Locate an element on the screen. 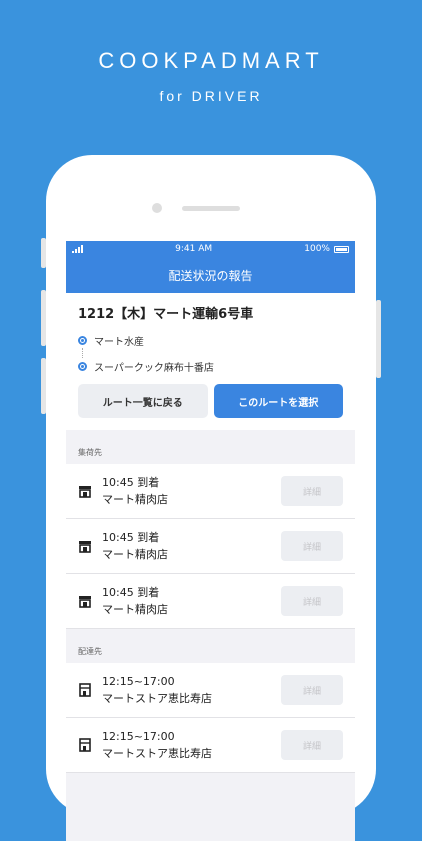 The image size is (422, 841). status-time: 9:41 AM is located at coordinates (194, 249).